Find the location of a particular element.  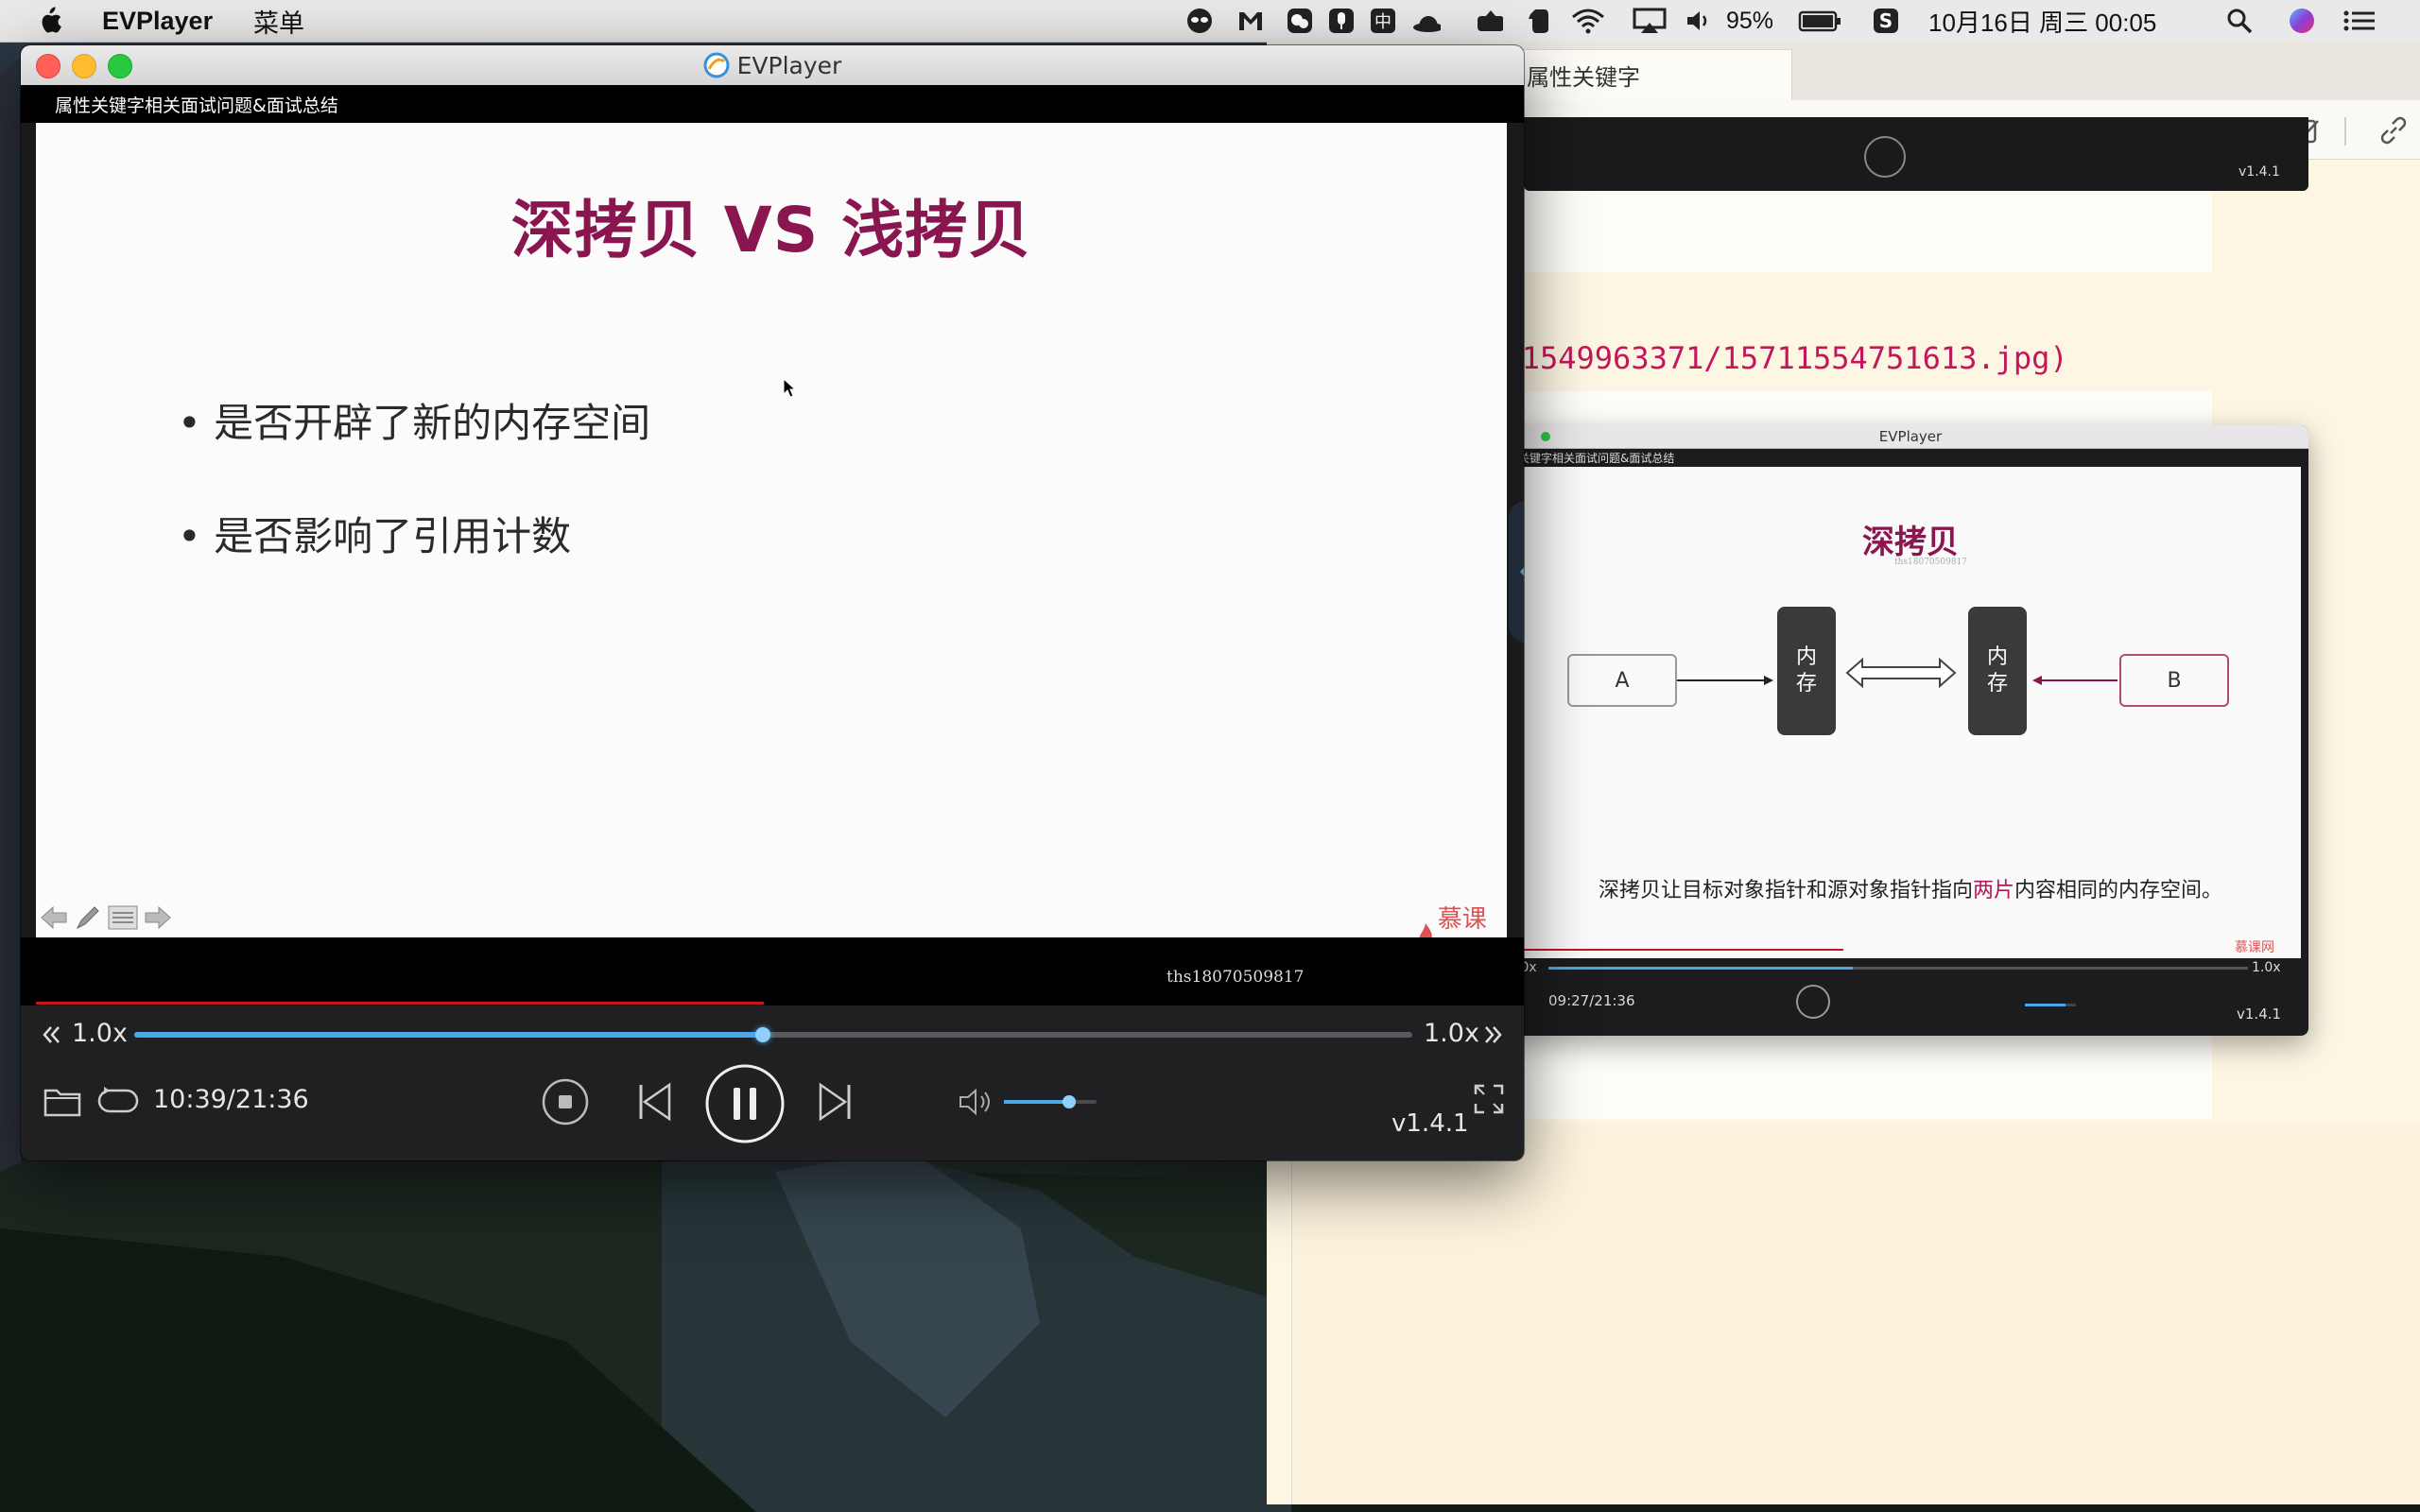

window-title: EVPlayer is located at coordinates (789, 65).